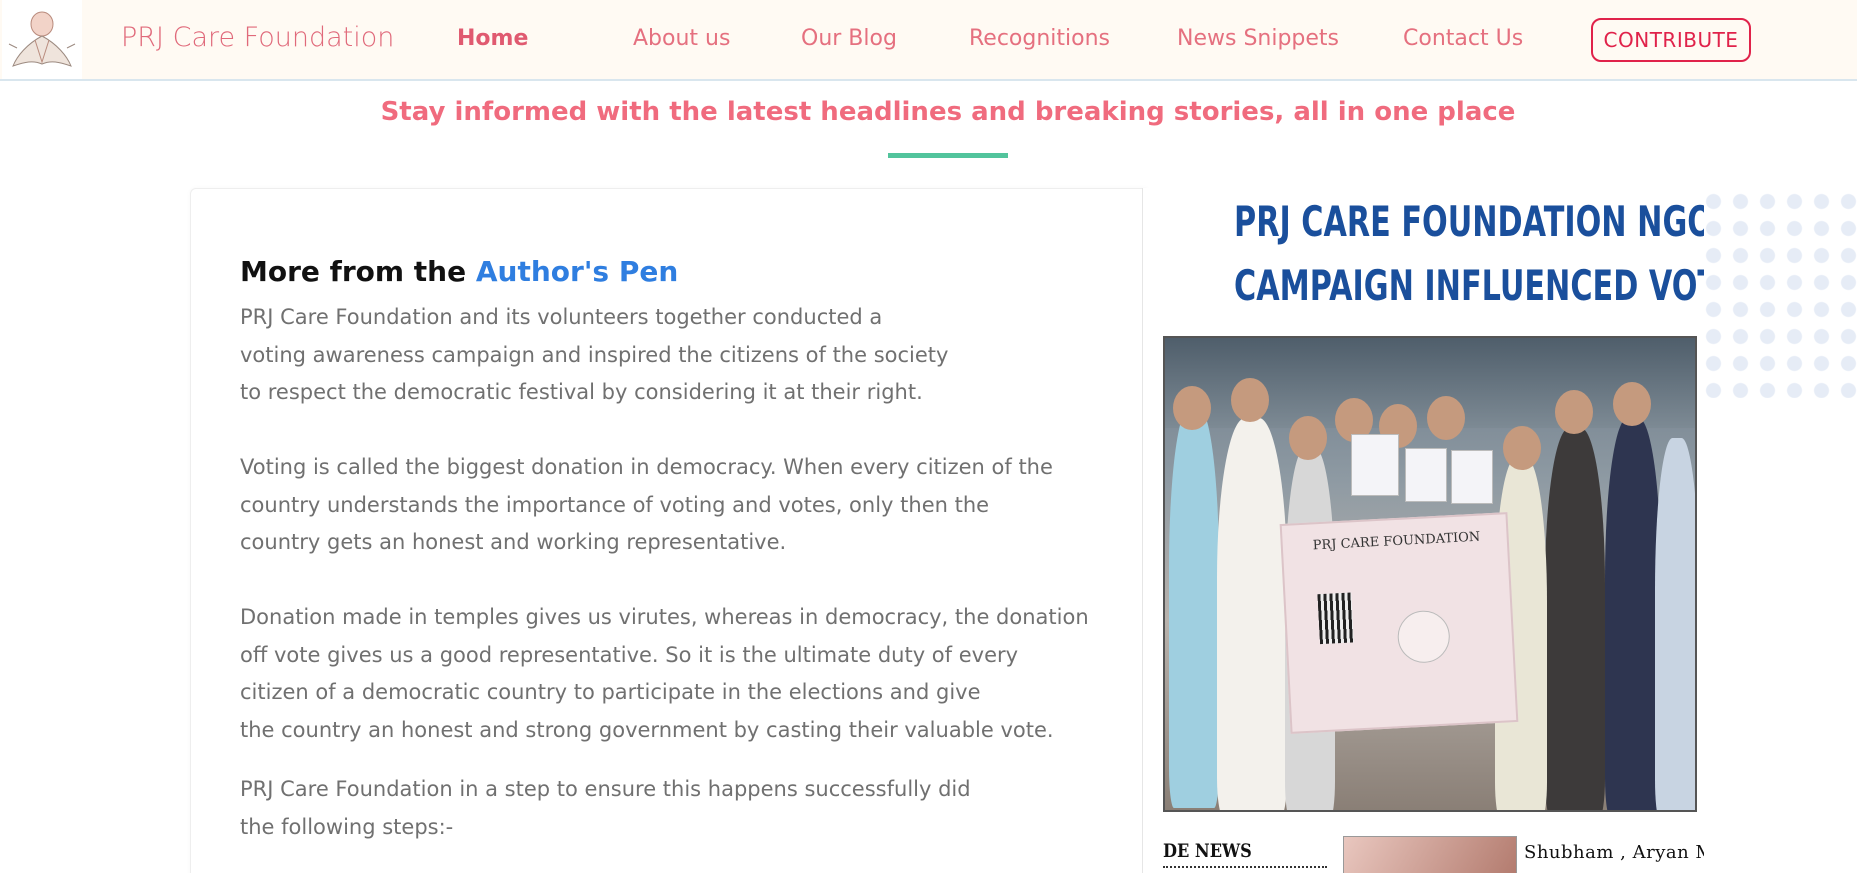 The image size is (1857, 873). What do you see at coordinates (257, 37) in the screenshot?
I see `brand-name: PRJ Care Foundation` at bounding box center [257, 37].